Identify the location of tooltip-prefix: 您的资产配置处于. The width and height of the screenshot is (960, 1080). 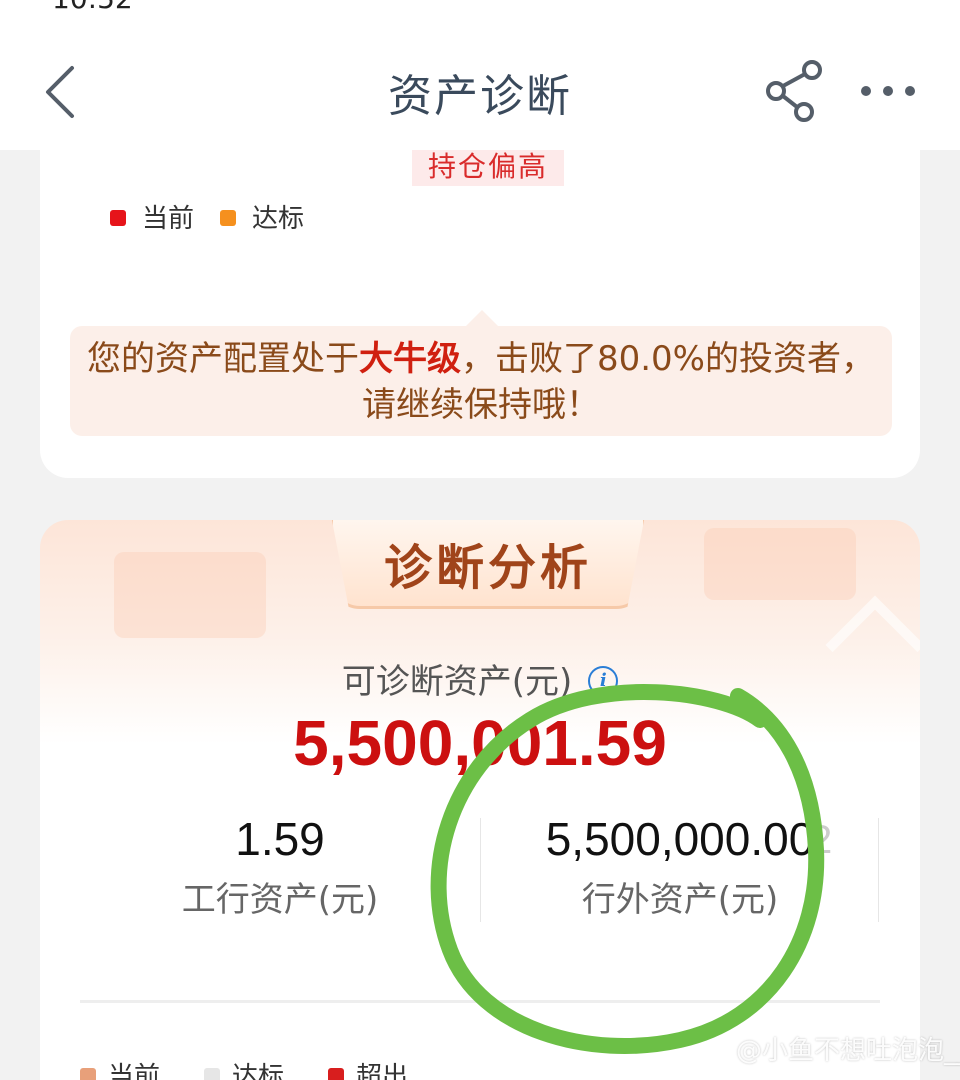
(223, 359).